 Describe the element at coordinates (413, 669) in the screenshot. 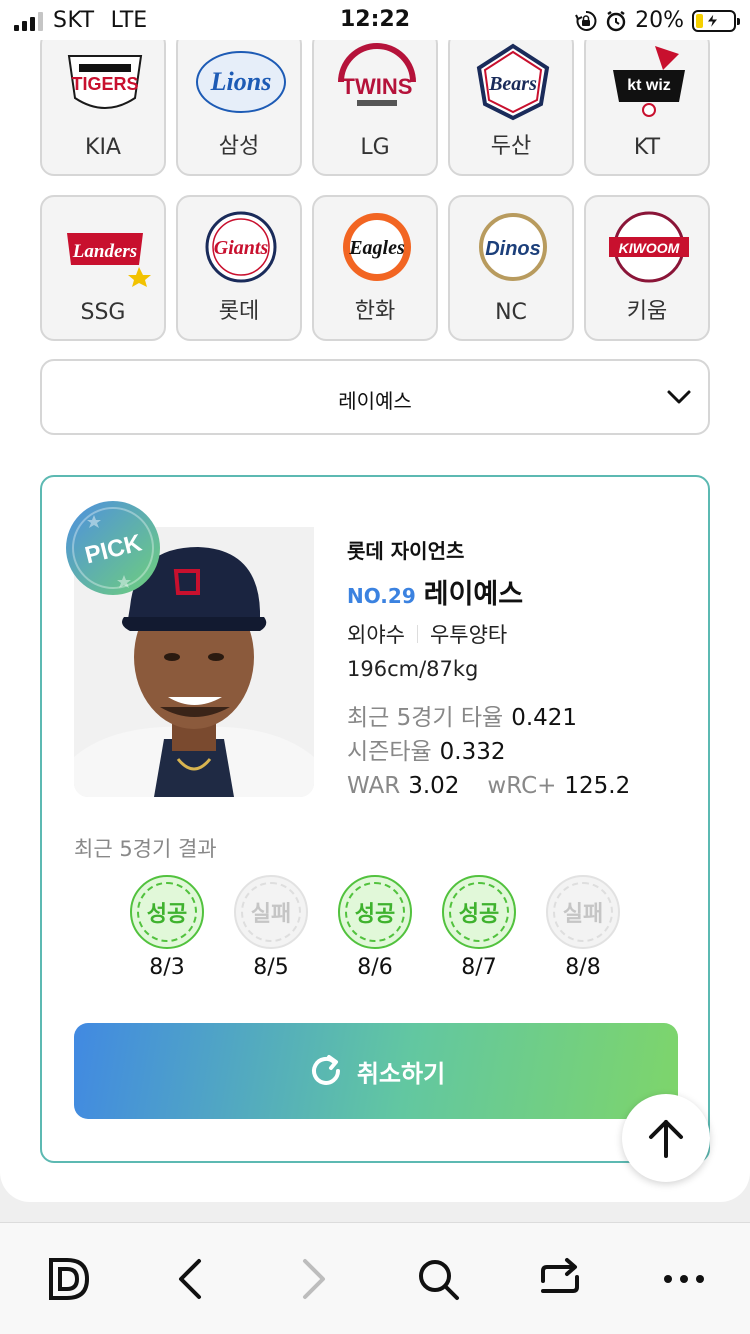

I see `player-body: 196cm/87kg` at that location.